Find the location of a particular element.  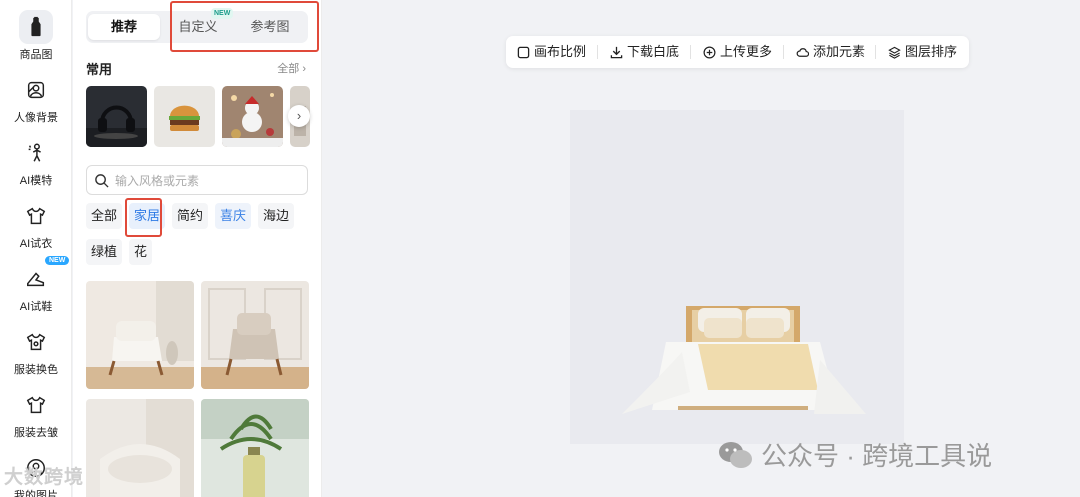

chip-flowers: 花 is located at coordinates (141, 252).